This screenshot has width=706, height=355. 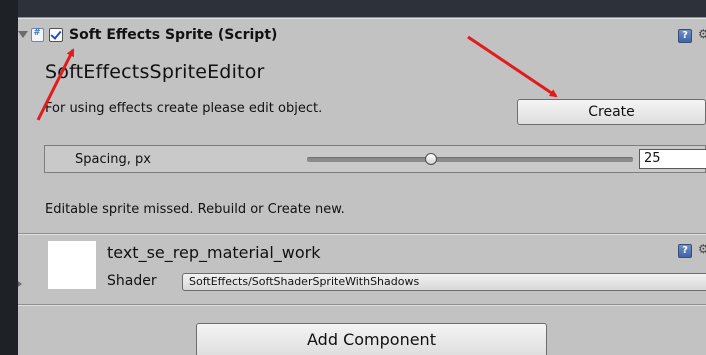 What do you see at coordinates (113, 159) in the screenshot?
I see `spacing-label: Spacing, px` at bounding box center [113, 159].